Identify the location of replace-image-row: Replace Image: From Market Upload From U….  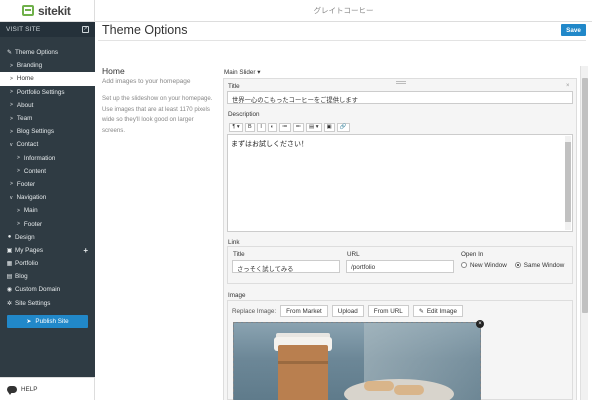
(347, 311).